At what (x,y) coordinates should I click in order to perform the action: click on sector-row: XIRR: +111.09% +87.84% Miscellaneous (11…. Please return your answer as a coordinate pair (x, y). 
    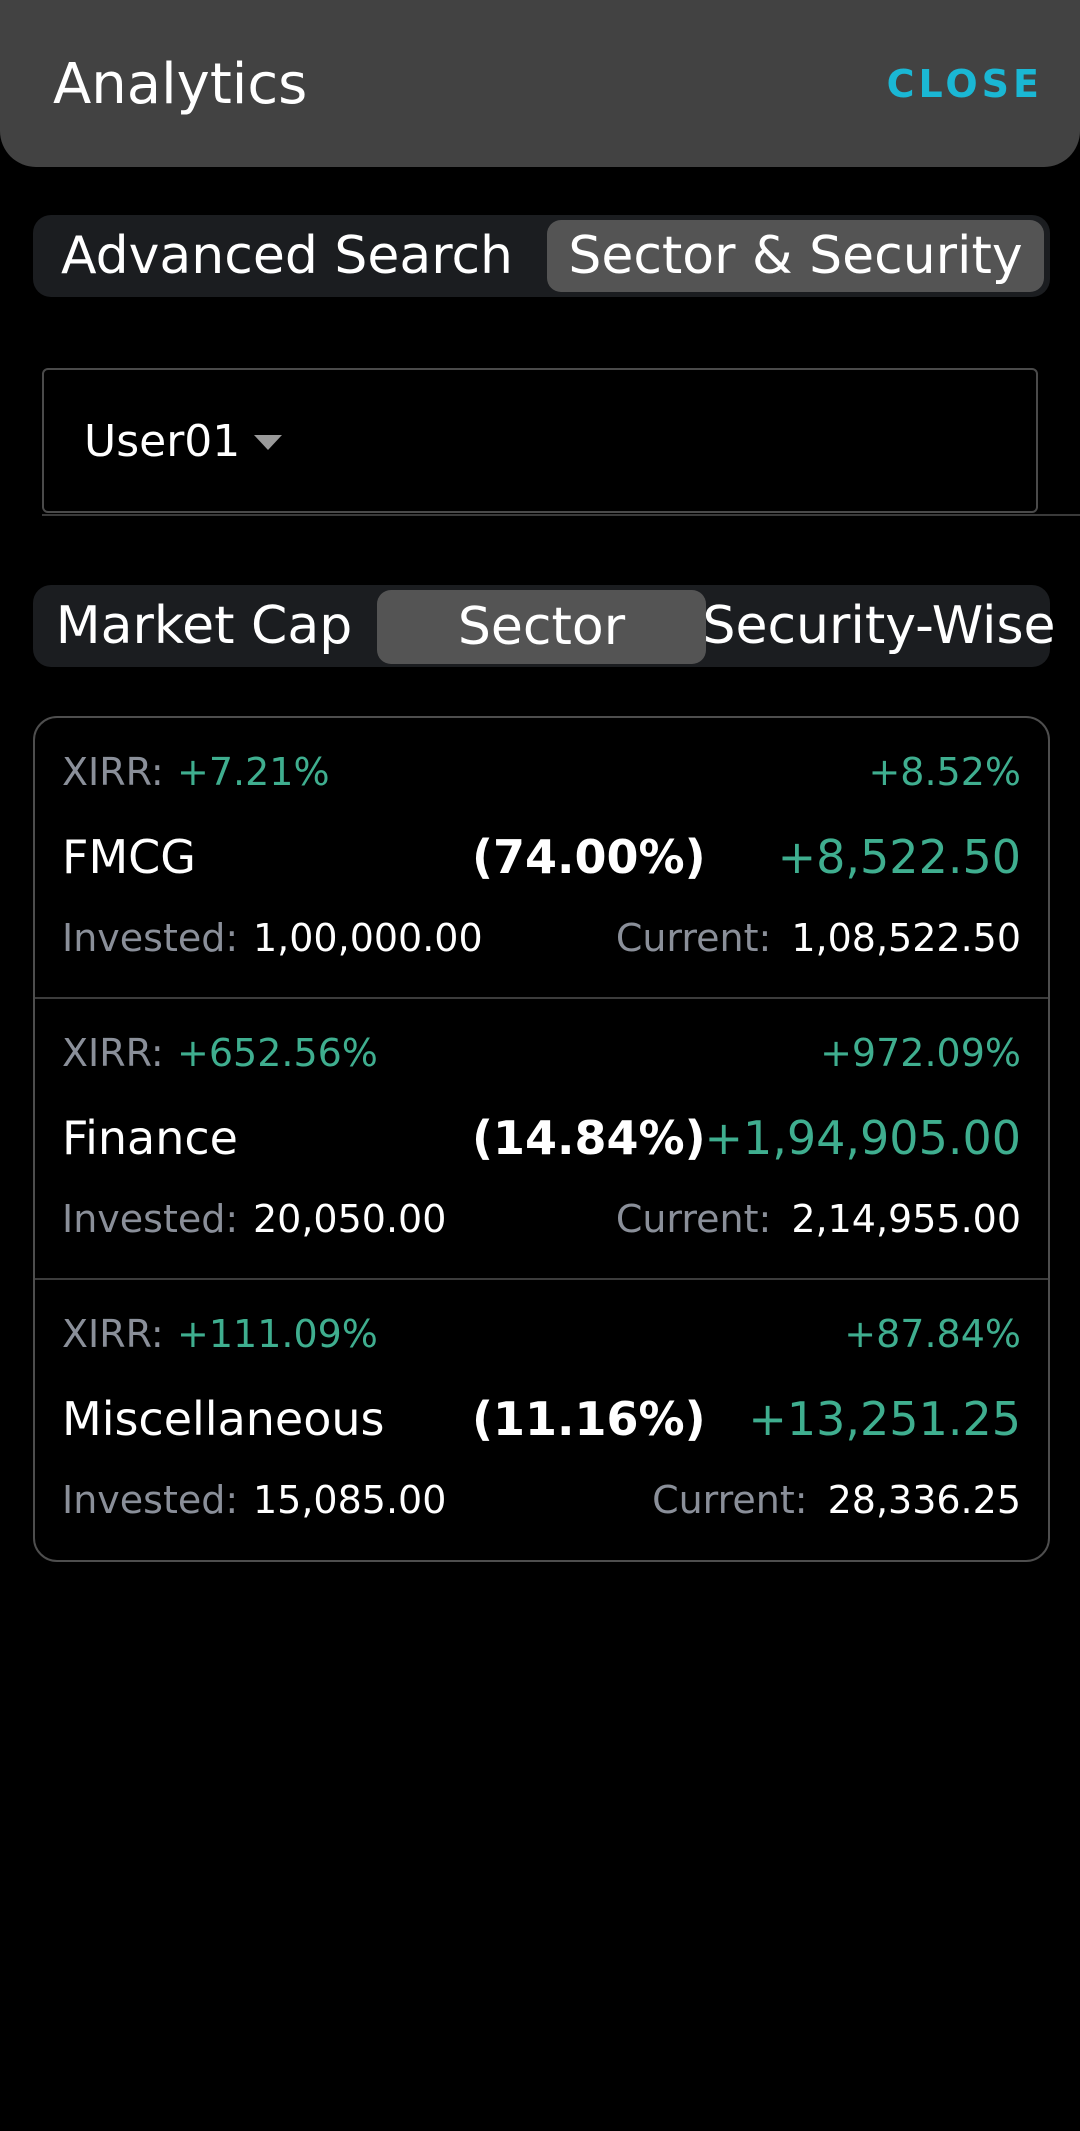
    Looking at the image, I should click on (541, 1420).